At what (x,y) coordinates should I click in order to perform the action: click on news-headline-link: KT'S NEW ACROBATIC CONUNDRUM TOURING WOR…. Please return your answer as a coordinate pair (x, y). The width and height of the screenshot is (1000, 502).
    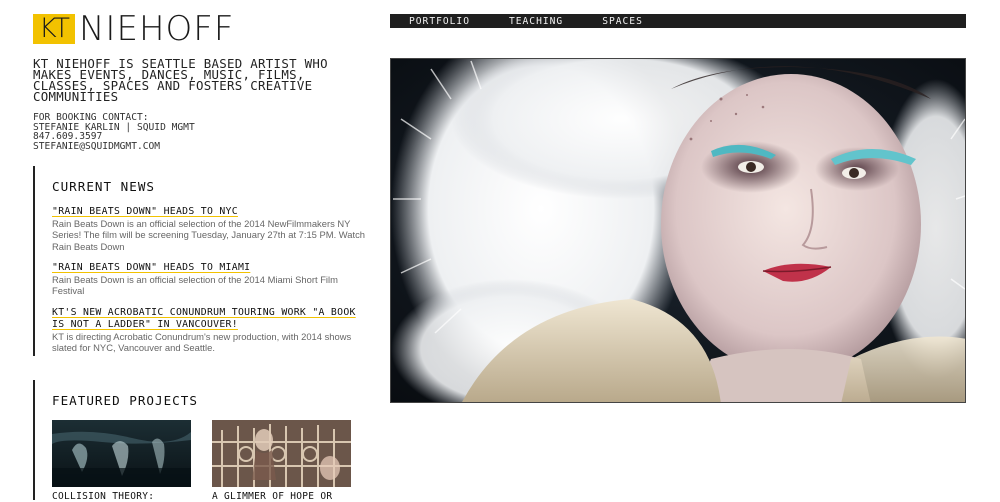
    Looking at the image, I should click on (211, 319).